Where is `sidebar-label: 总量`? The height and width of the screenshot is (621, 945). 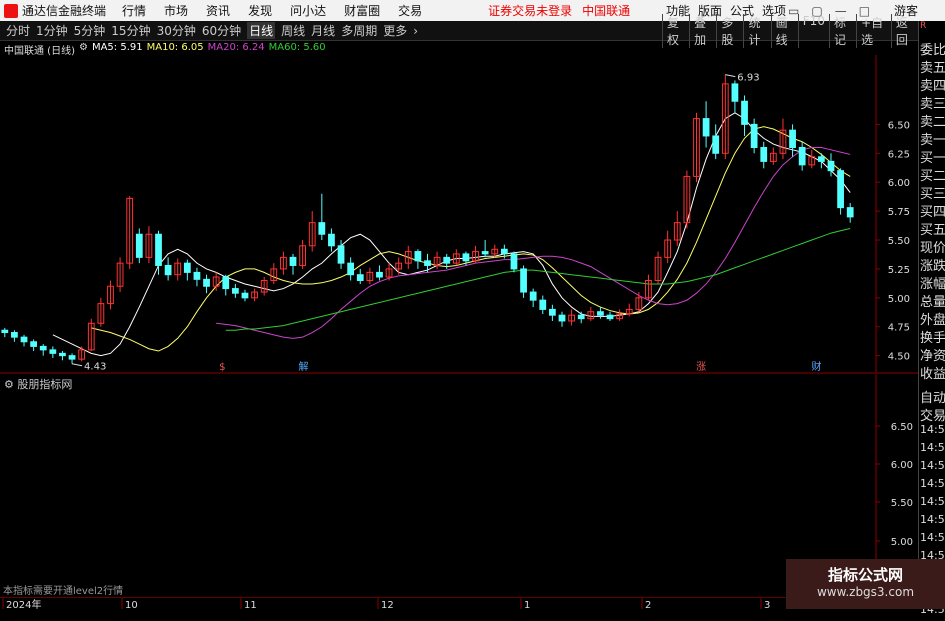 sidebar-label: 总量 is located at coordinates (932, 302).